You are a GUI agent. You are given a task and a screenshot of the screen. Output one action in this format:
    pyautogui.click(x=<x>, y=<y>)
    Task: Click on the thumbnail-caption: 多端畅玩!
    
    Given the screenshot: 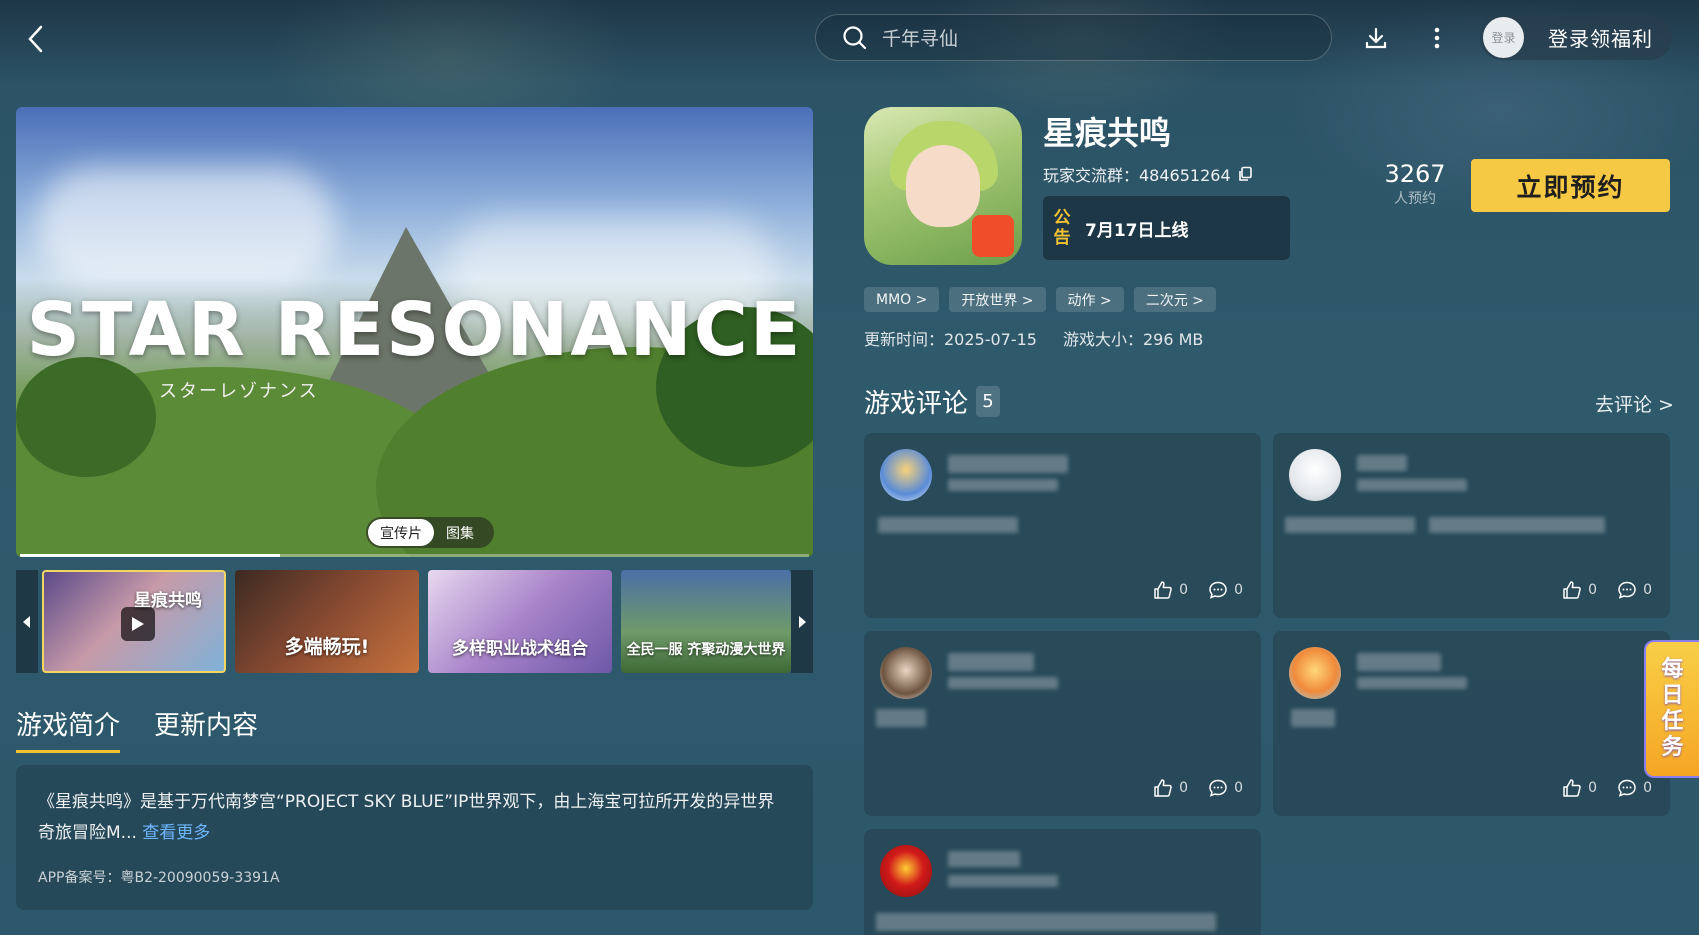 What is the action you would take?
    pyautogui.click(x=327, y=647)
    